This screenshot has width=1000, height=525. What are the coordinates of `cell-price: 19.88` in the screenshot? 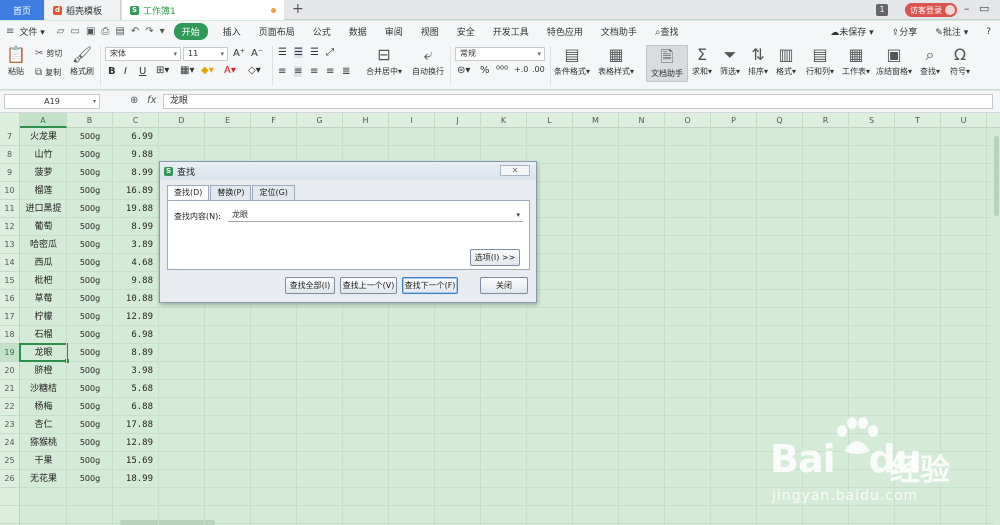 It's located at (136, 209).